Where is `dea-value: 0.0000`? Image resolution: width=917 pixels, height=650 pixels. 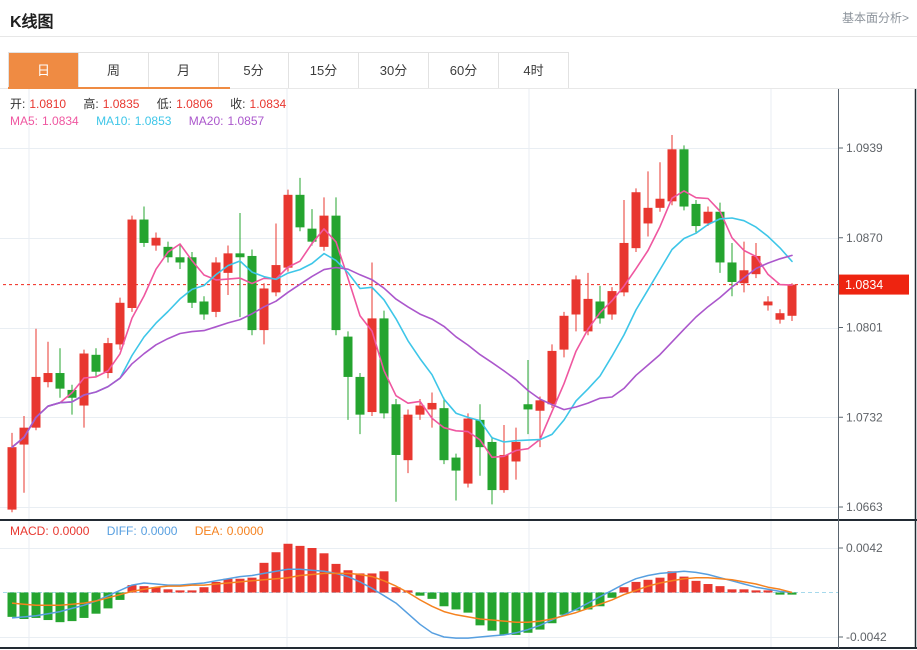 dea-value: 0.0000 is located at coordinates (245, 531).